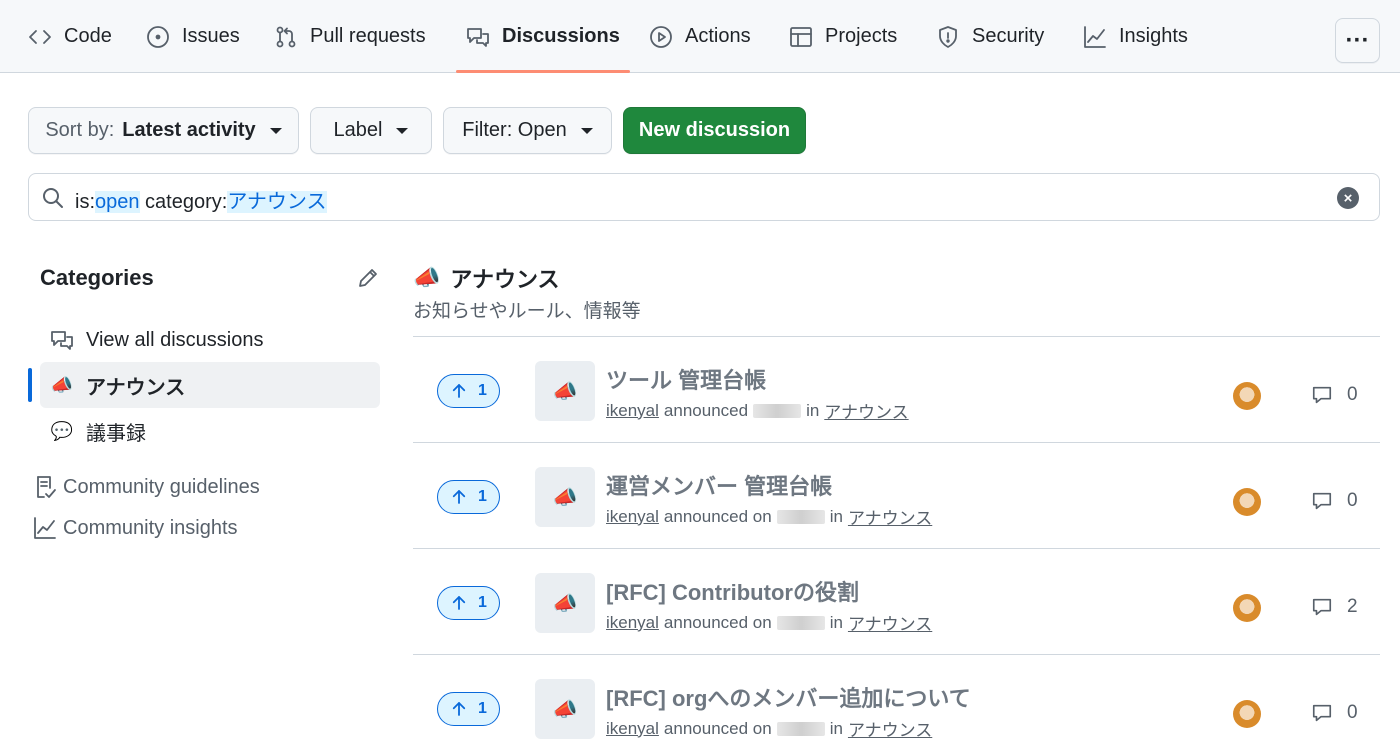 The height and width of the screenshot is (753, 1400). What do you see at coordinates (40, 36) in the screenshot?
I see `code-icon` at bounding box center [40, 36].